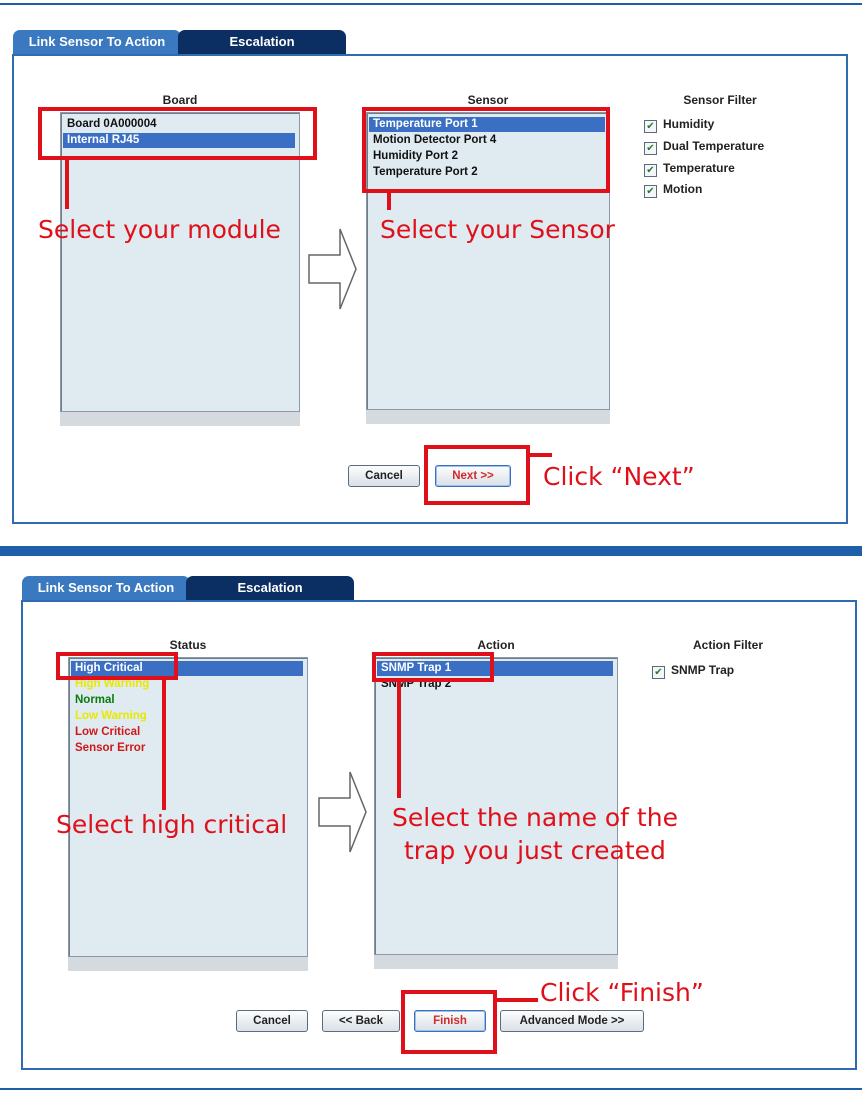  Describe the element at coordinates (180, 100) in the screenshot. I see `board-header: Board` at that location.